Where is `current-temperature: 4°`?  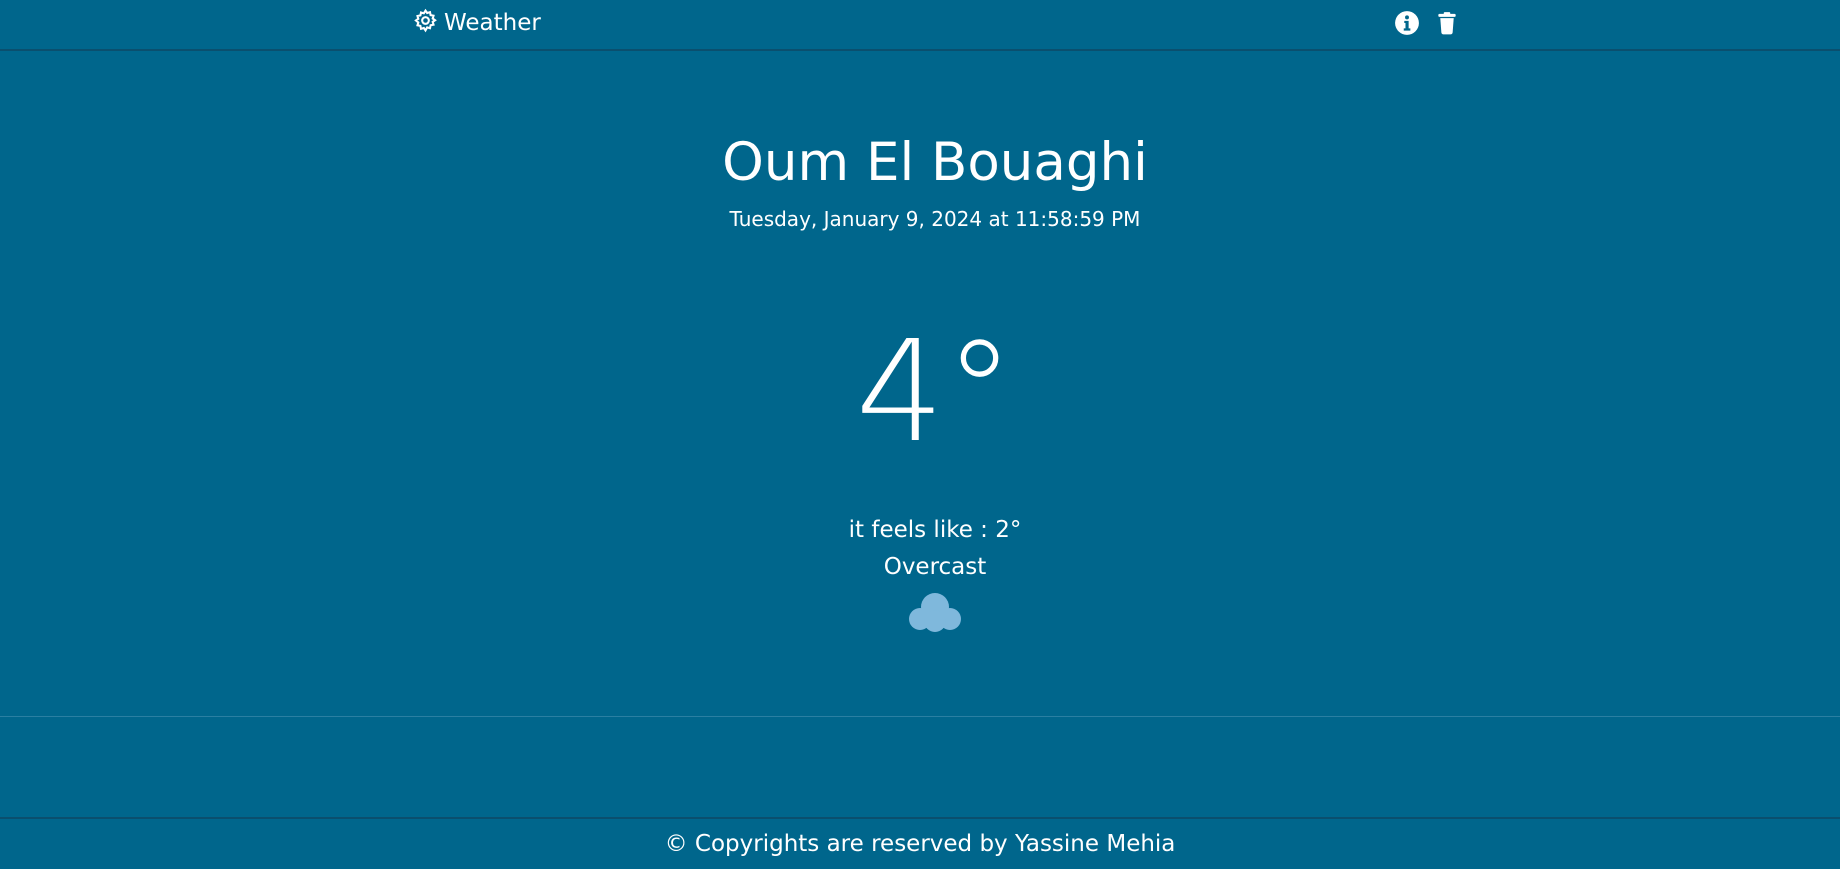 current-temperature: 4° is located at coordinates (935, 392).